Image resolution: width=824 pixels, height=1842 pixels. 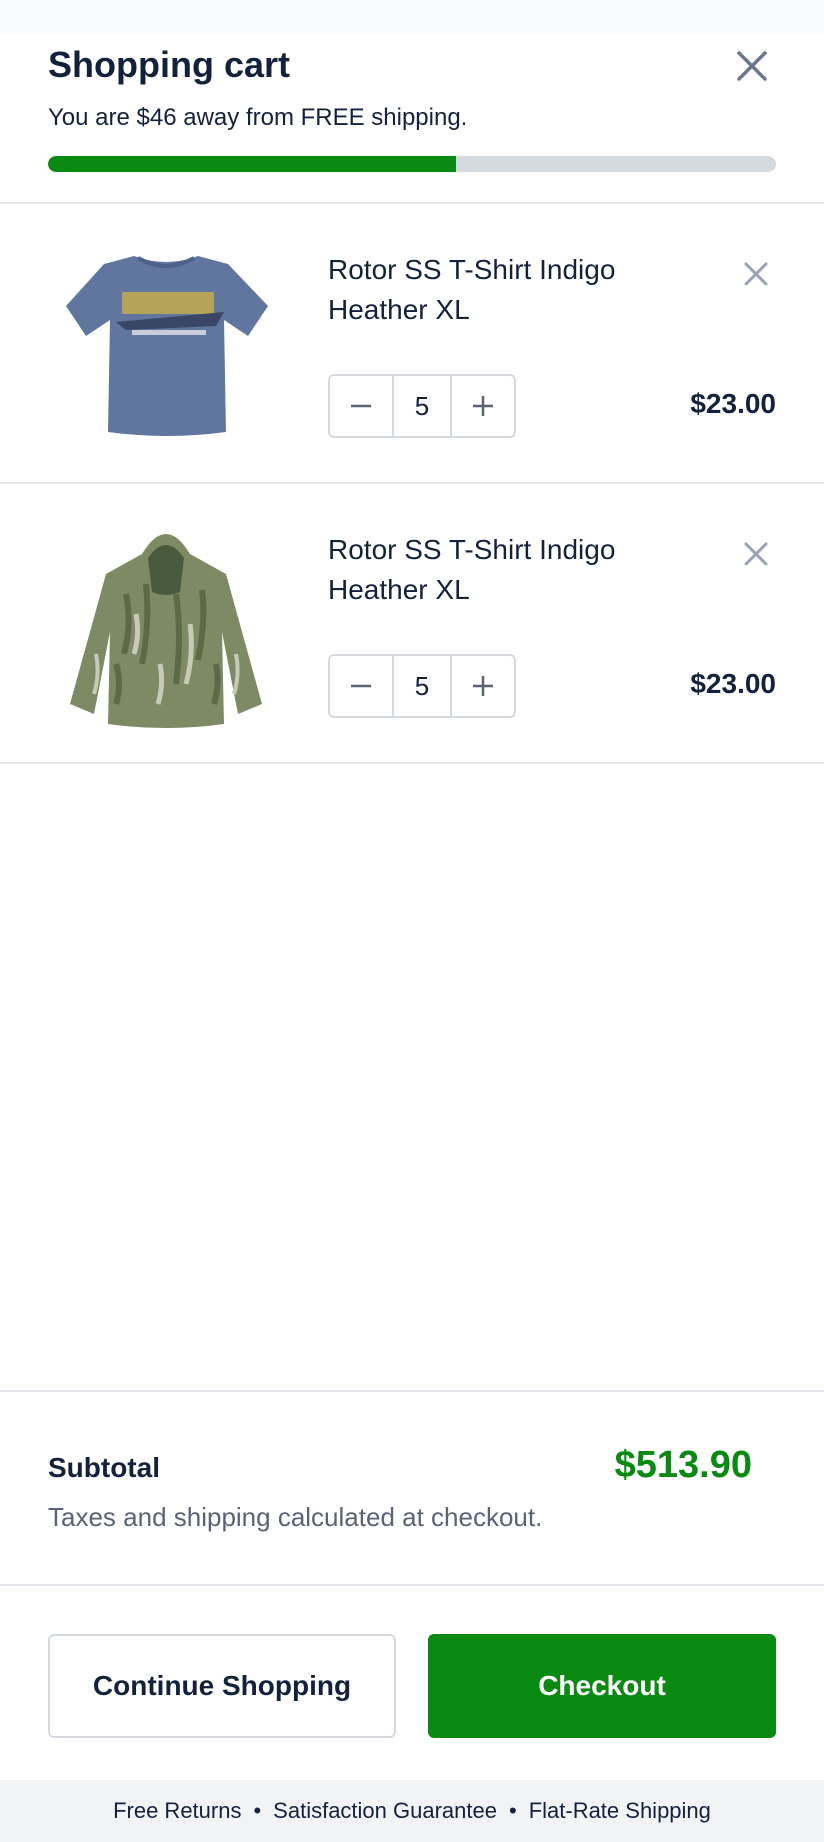 I want to click on continue-shopping-button: Continue Shopping, so click(x=222, y=1686).